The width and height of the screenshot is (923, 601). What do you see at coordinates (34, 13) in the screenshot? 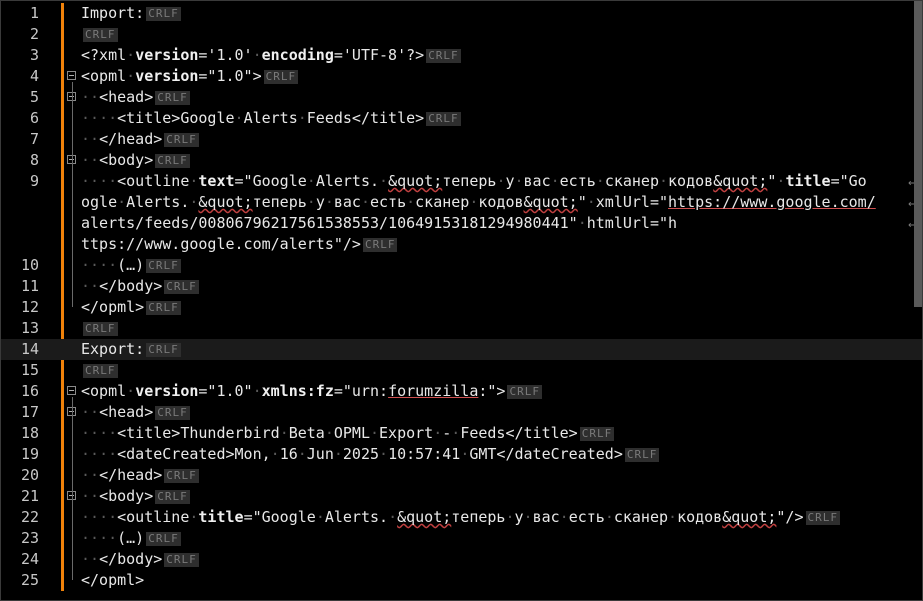
I see `line-number: 1` at bounding box center [34, 13].